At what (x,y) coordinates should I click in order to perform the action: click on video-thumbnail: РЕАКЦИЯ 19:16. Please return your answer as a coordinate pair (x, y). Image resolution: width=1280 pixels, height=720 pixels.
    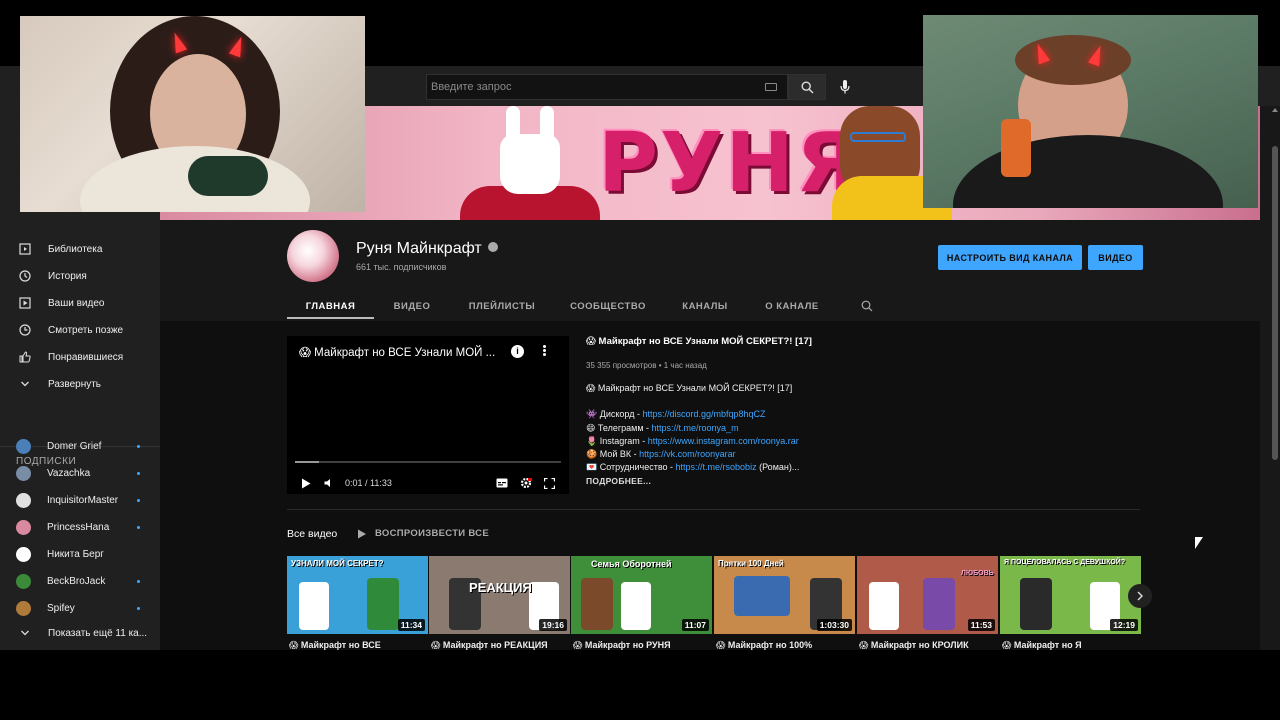
    Looking at the image, I should click on (499, 595).